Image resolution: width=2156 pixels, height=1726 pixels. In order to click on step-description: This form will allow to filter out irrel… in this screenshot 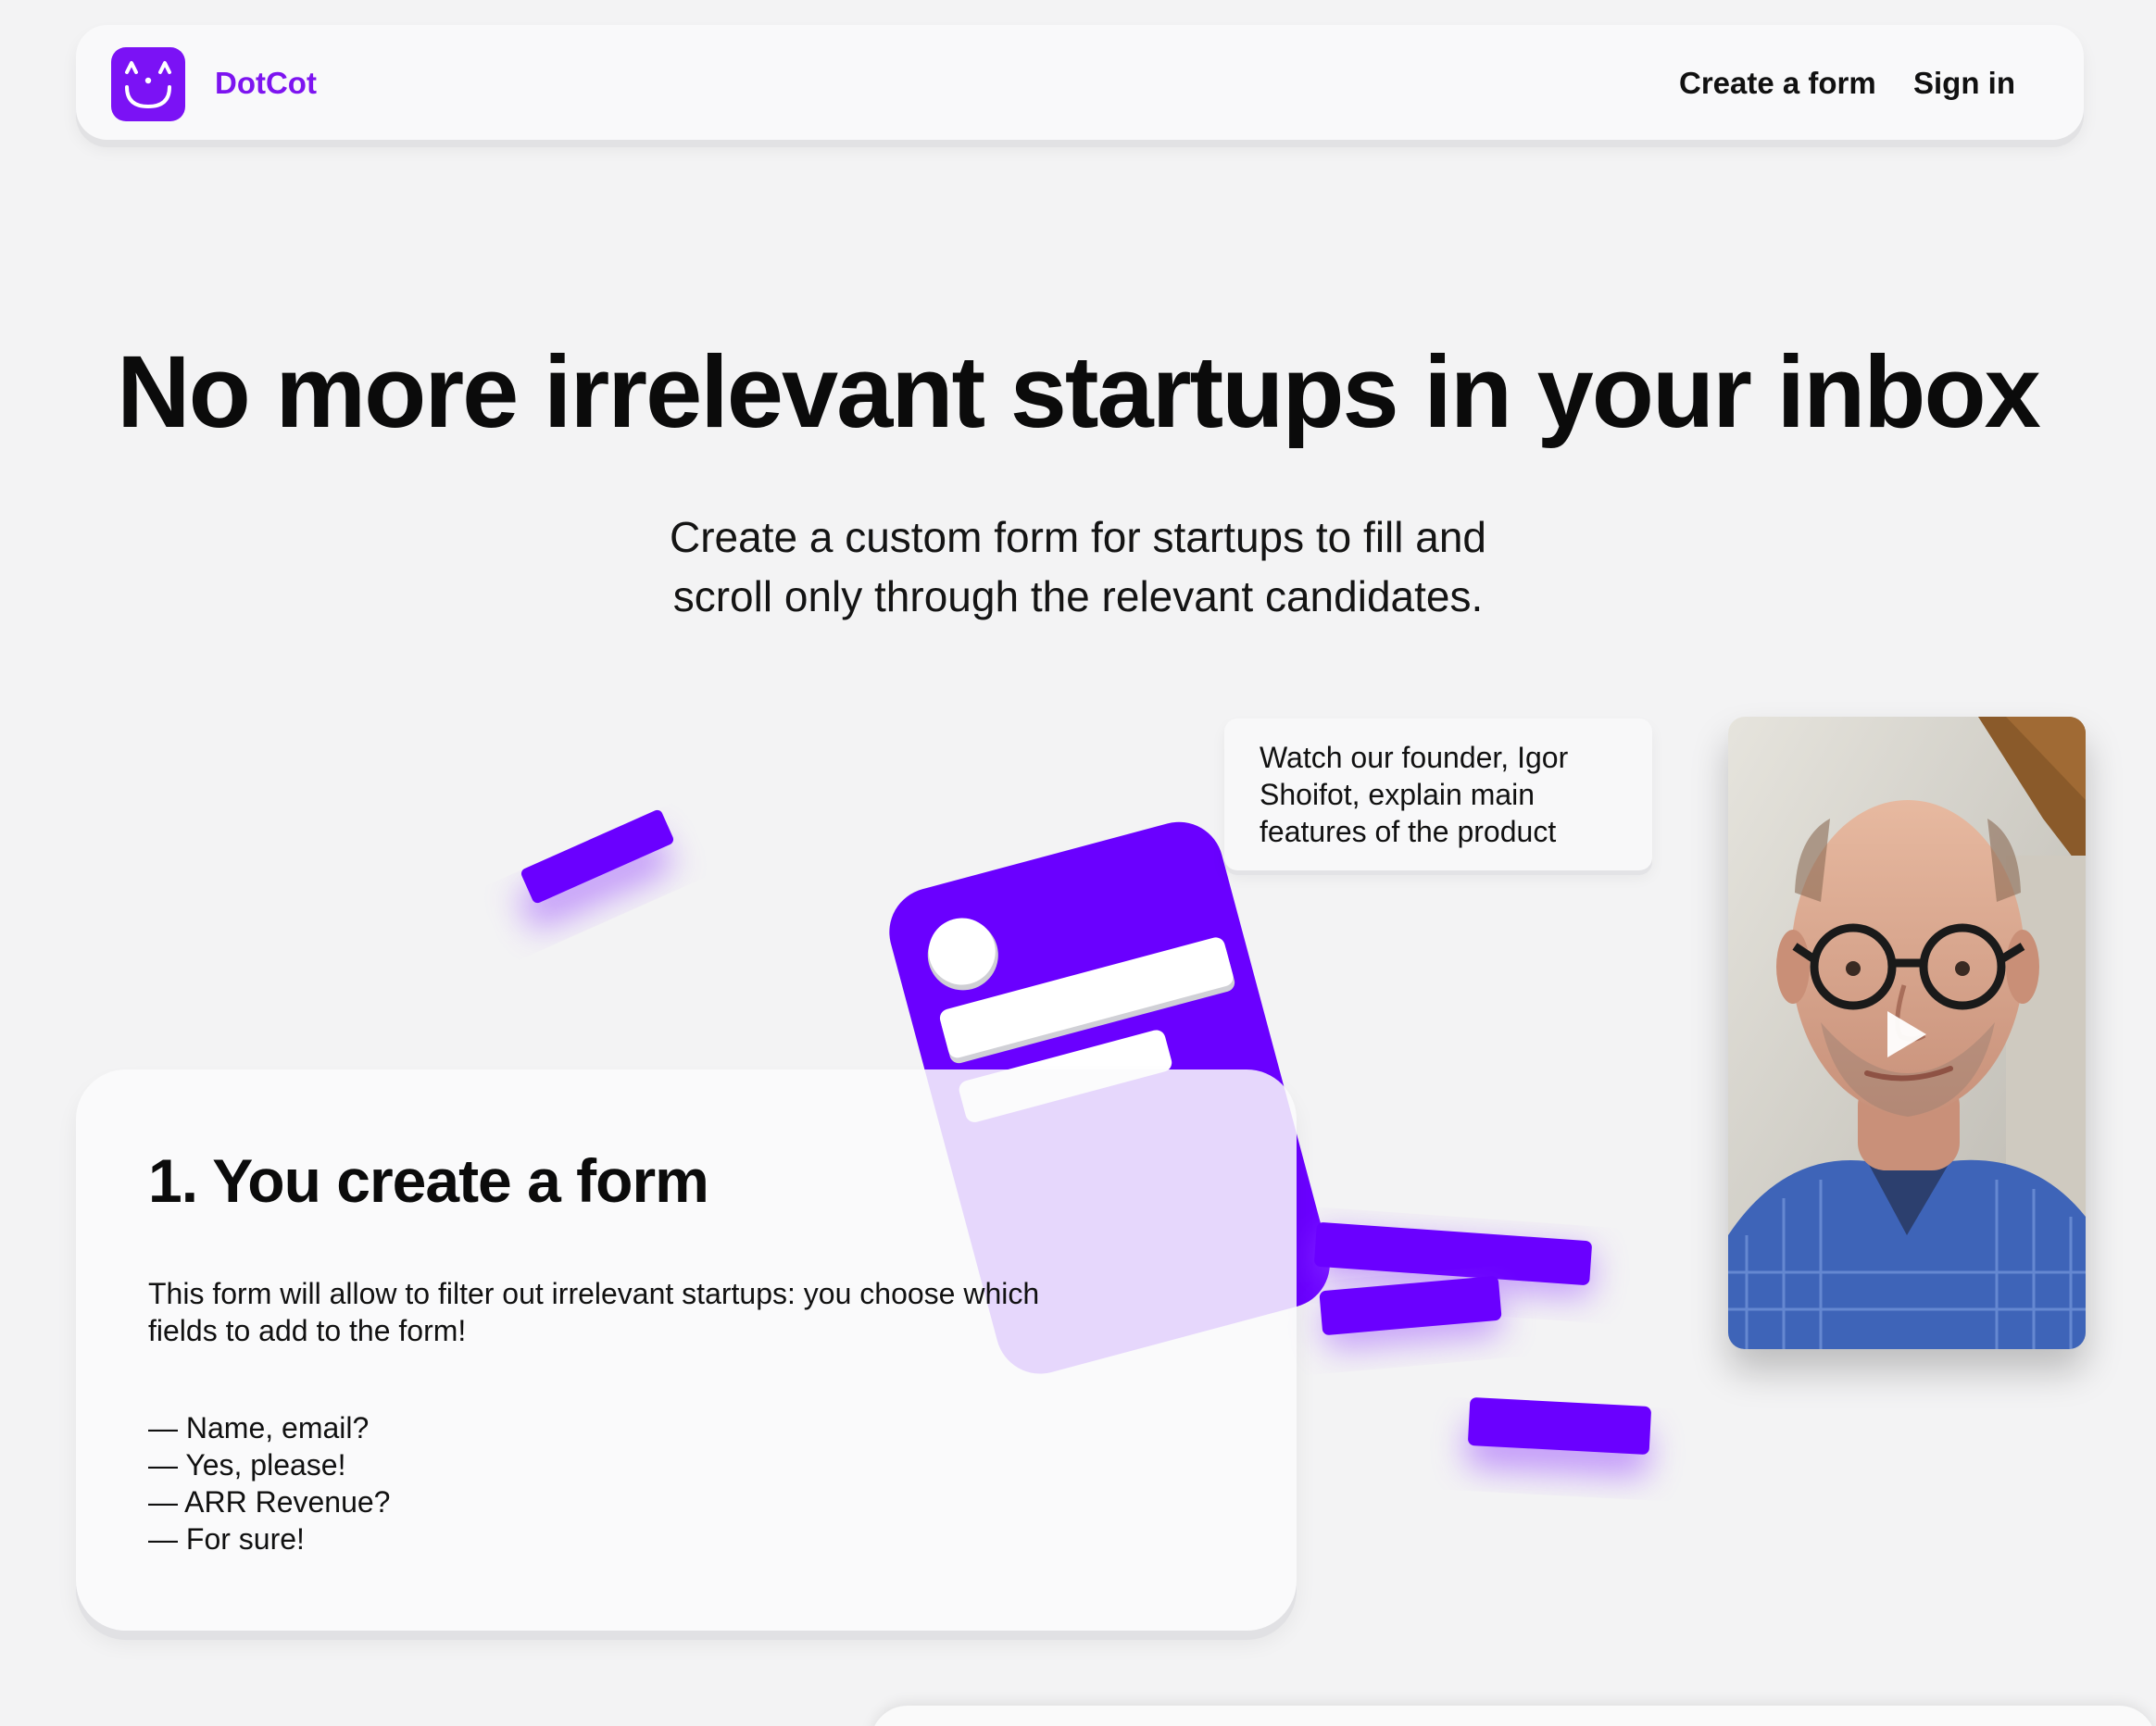, I will do `click(648, 1312)`.